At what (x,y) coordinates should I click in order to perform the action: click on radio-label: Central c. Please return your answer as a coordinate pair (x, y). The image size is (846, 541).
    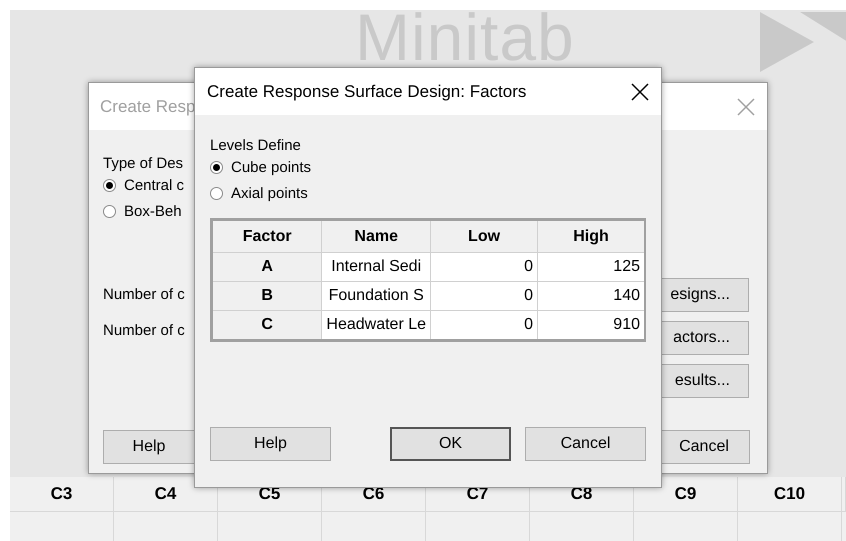
    Looking at the image, I should click on (154, 185).